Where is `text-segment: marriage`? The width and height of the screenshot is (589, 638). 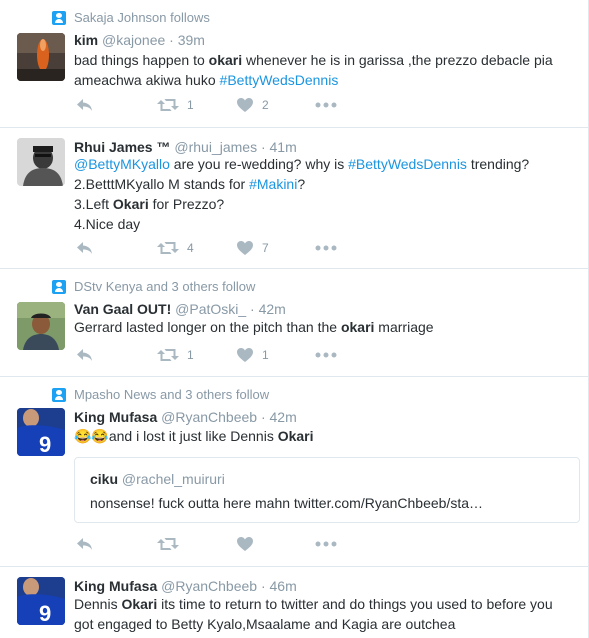 text-segment: marriage is located at coordinates (404, 327).